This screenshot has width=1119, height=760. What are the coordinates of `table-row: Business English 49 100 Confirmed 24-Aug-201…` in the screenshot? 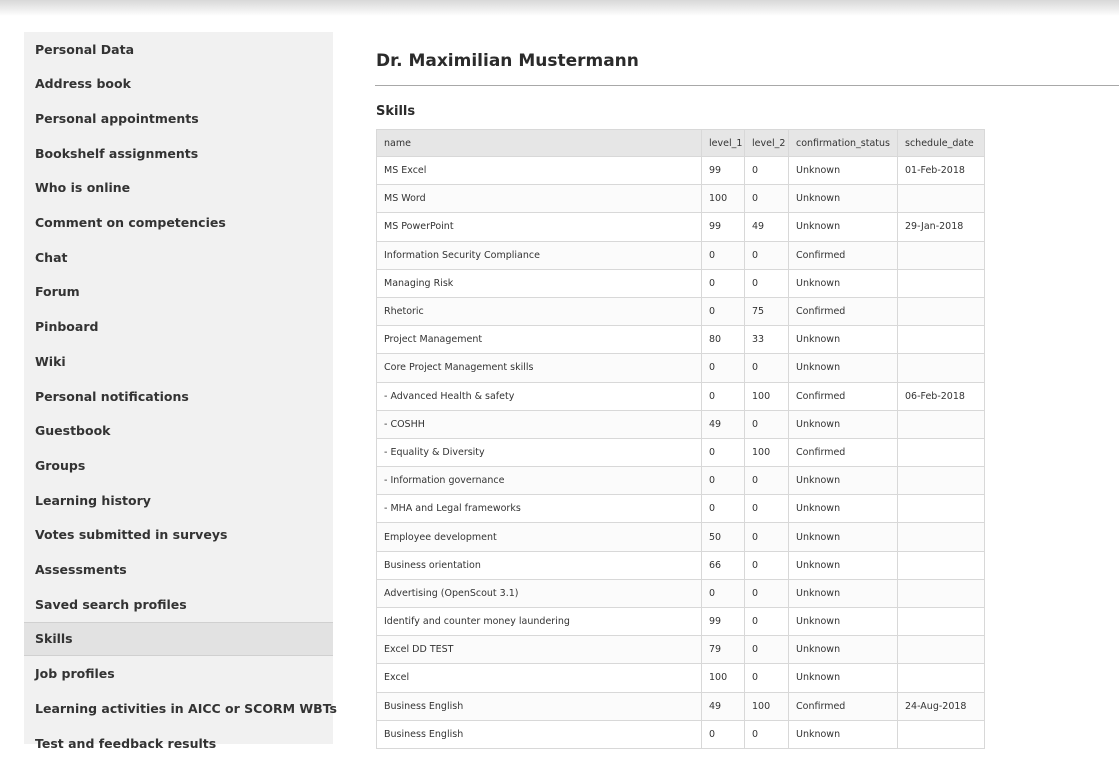 It's located at (680, 706).